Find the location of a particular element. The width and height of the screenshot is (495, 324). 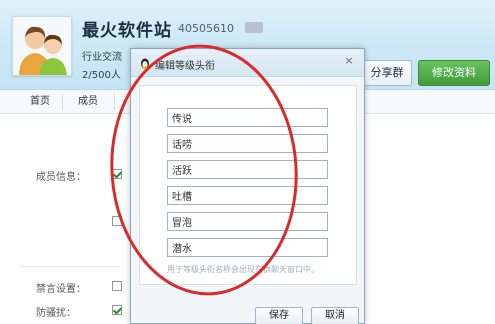

qq-penguin-icon is located at coordinates (145, 63).